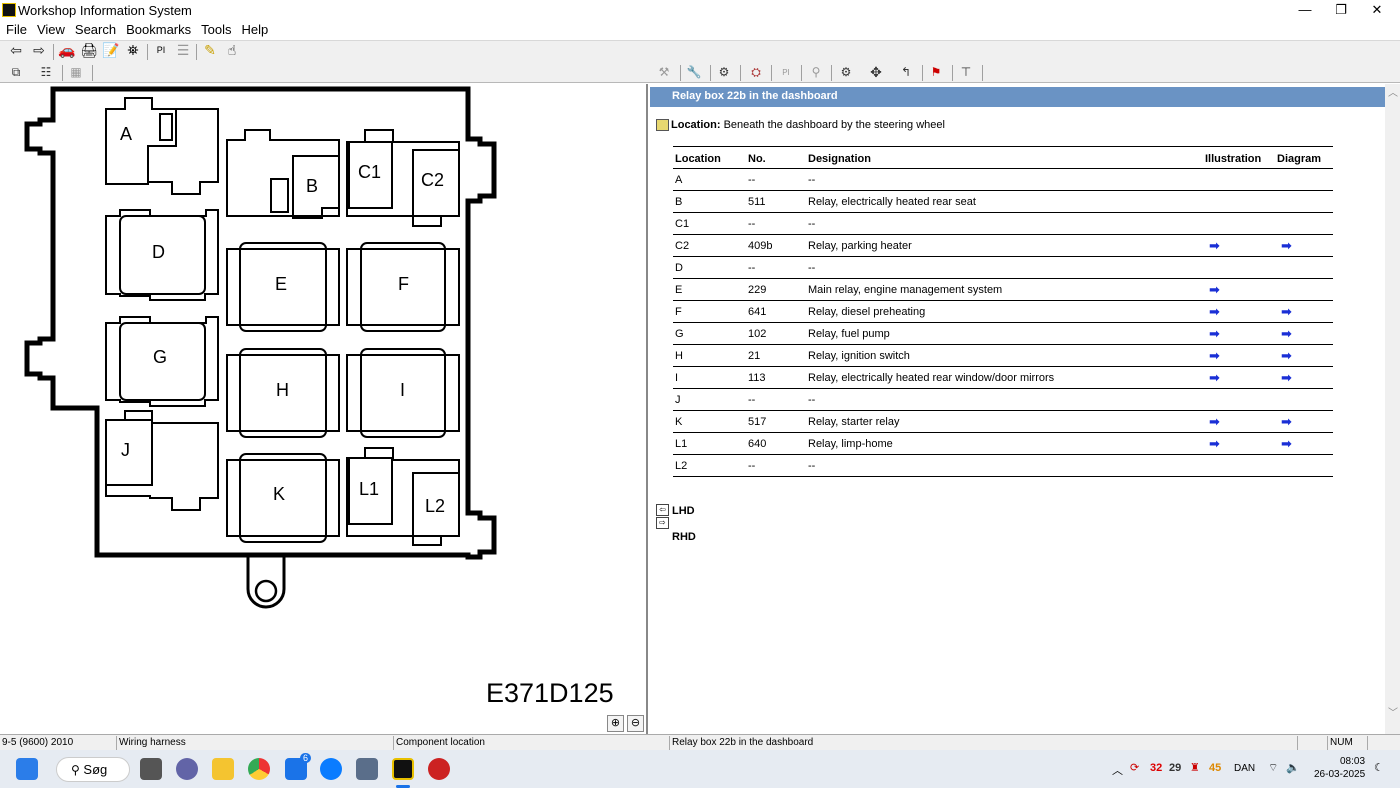 This screenshot has height=788, width=1400. I want to click on zoom-out-icon: ⊖, so click(635, 723).